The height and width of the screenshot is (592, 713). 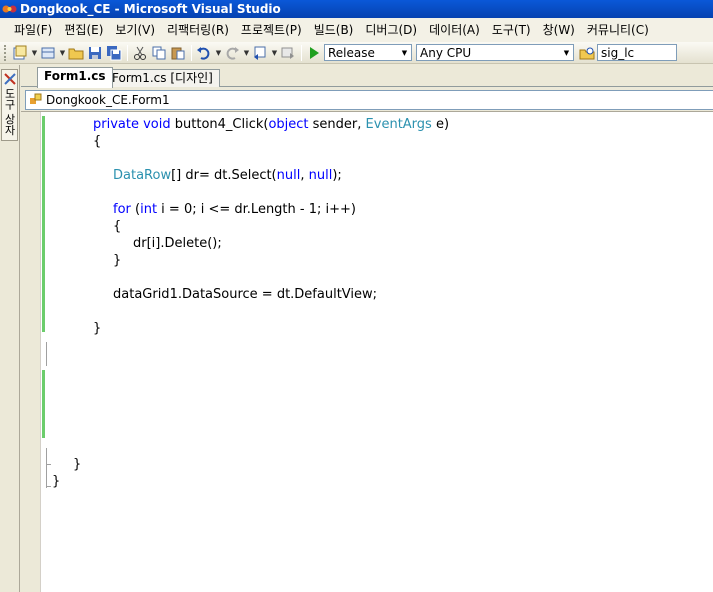 I want to click on save-all-button, so click(x=114, y=53).